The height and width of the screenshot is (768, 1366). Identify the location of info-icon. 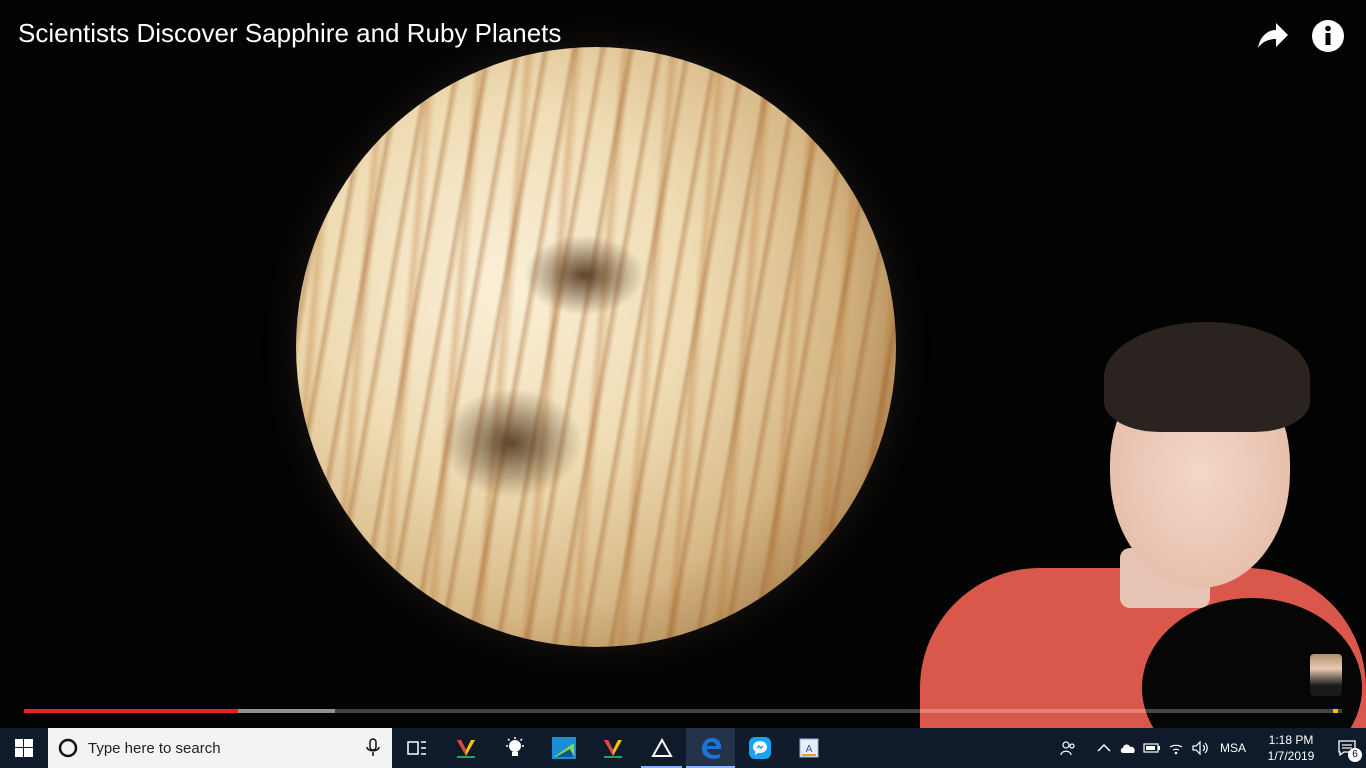
(1328, 36).